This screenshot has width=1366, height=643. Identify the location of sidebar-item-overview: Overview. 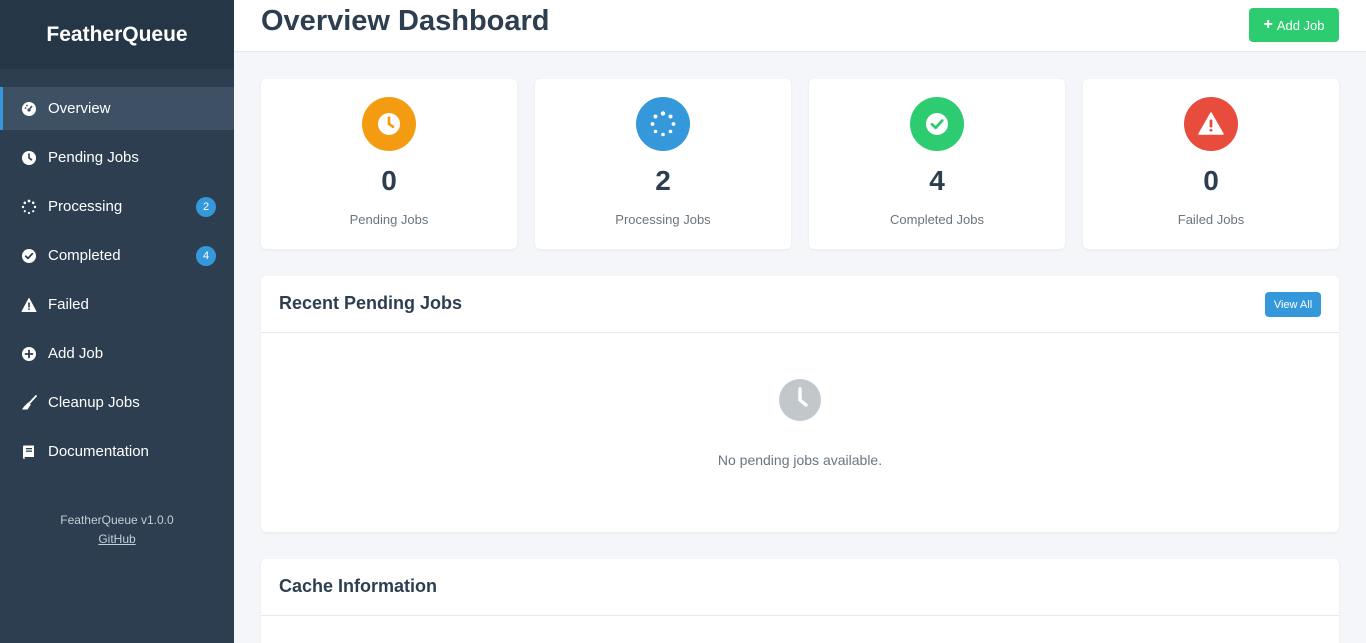
(117, 108).